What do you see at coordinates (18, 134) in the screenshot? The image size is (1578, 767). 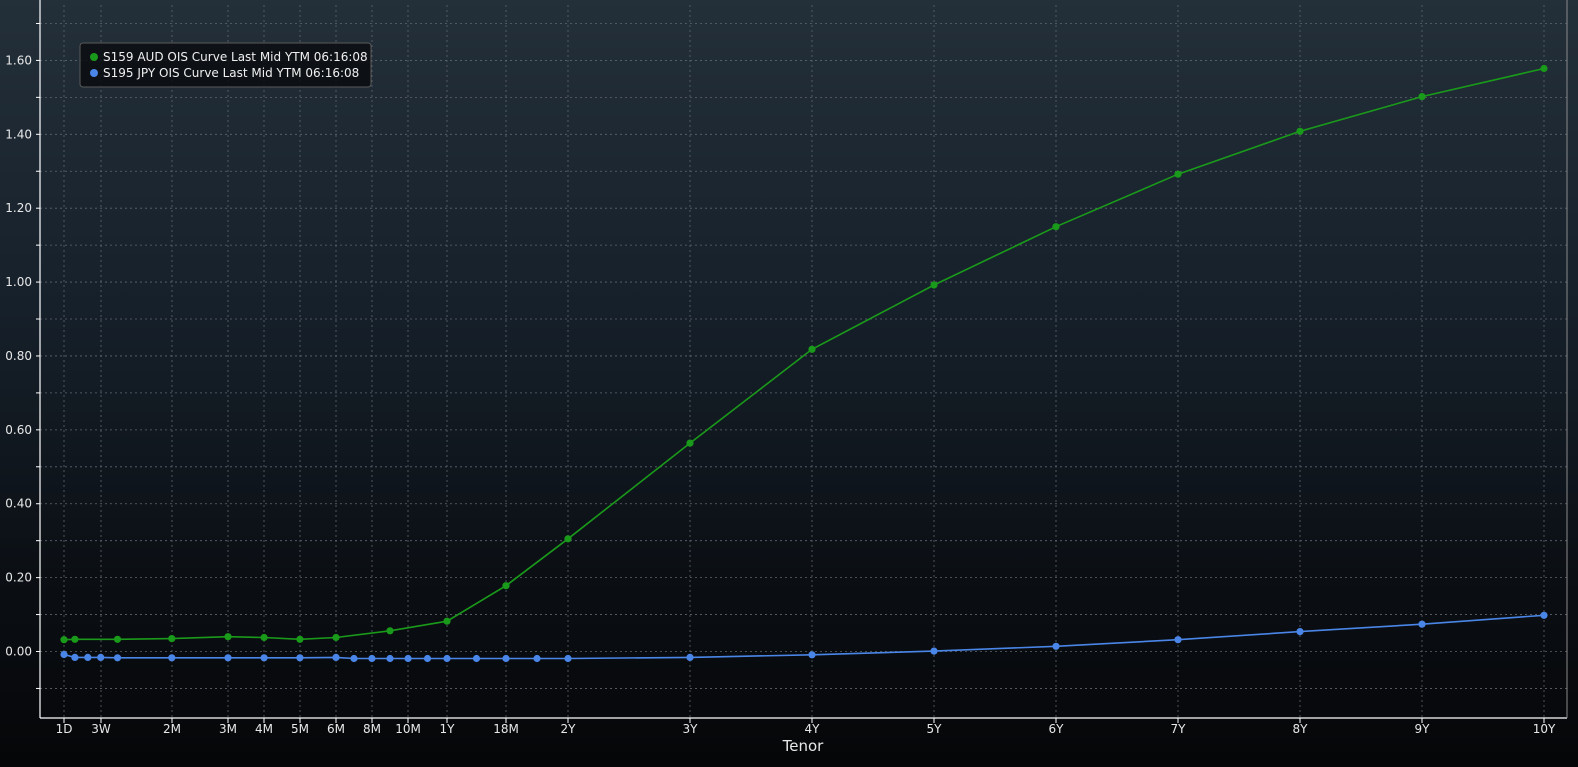 I see `y-tick-label: 1.40` at bounding box center [18, 134].